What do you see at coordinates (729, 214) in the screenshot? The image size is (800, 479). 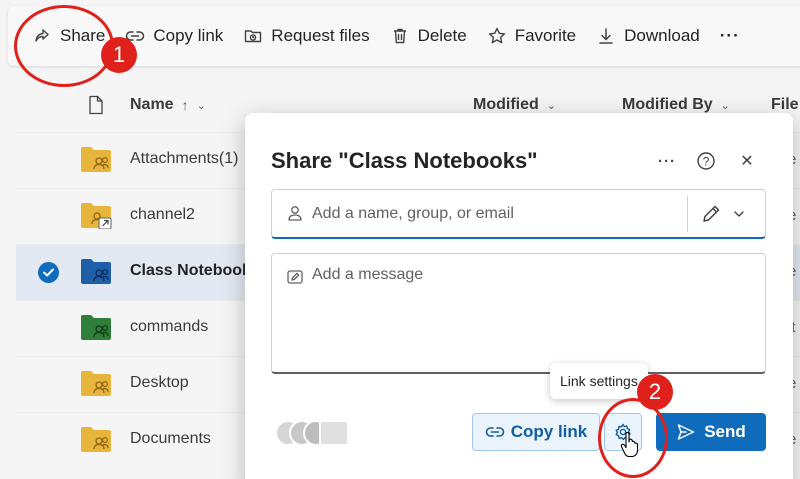 I see `permission-dropdown` at bounding box center [729, 214].